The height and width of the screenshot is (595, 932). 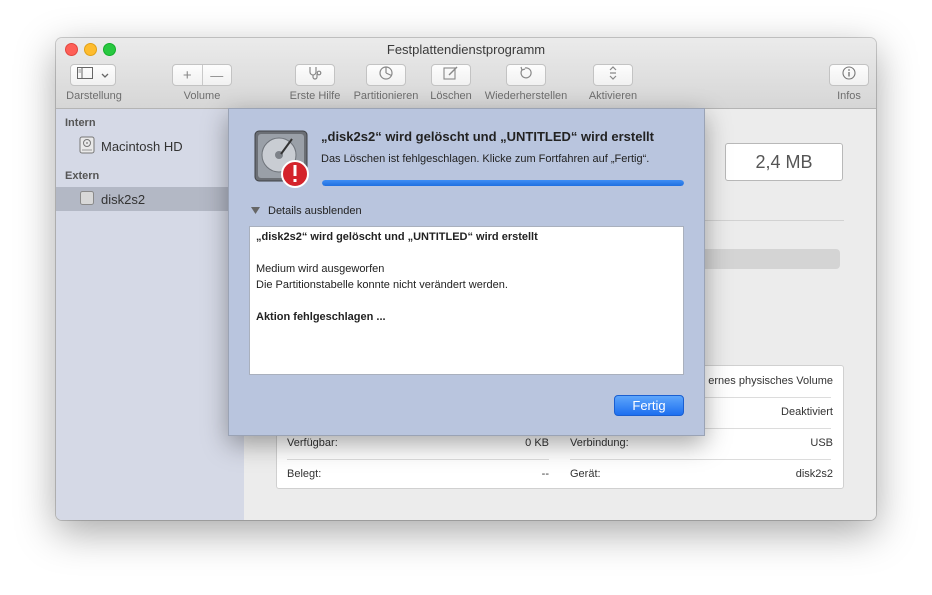 What do you see at coordinates (105, 75) in the screenshot?
I see `chevron-down-icon` at bounding box center [105, 75].